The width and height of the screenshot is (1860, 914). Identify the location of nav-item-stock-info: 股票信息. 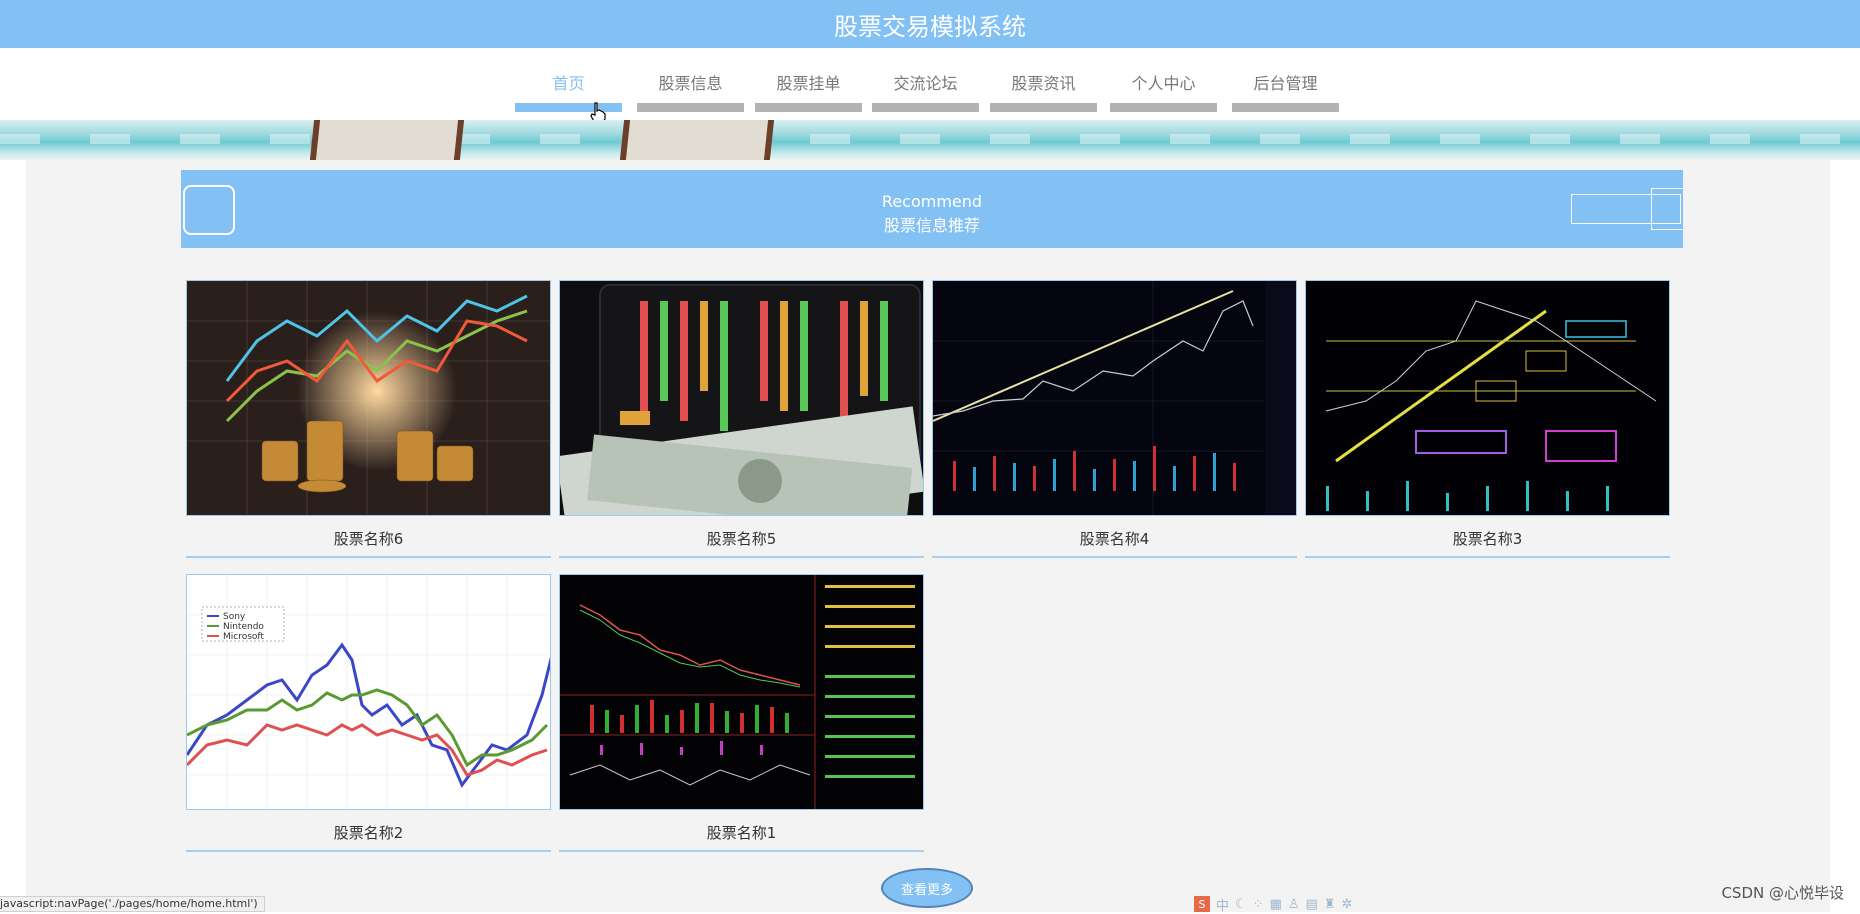
(690, 80).